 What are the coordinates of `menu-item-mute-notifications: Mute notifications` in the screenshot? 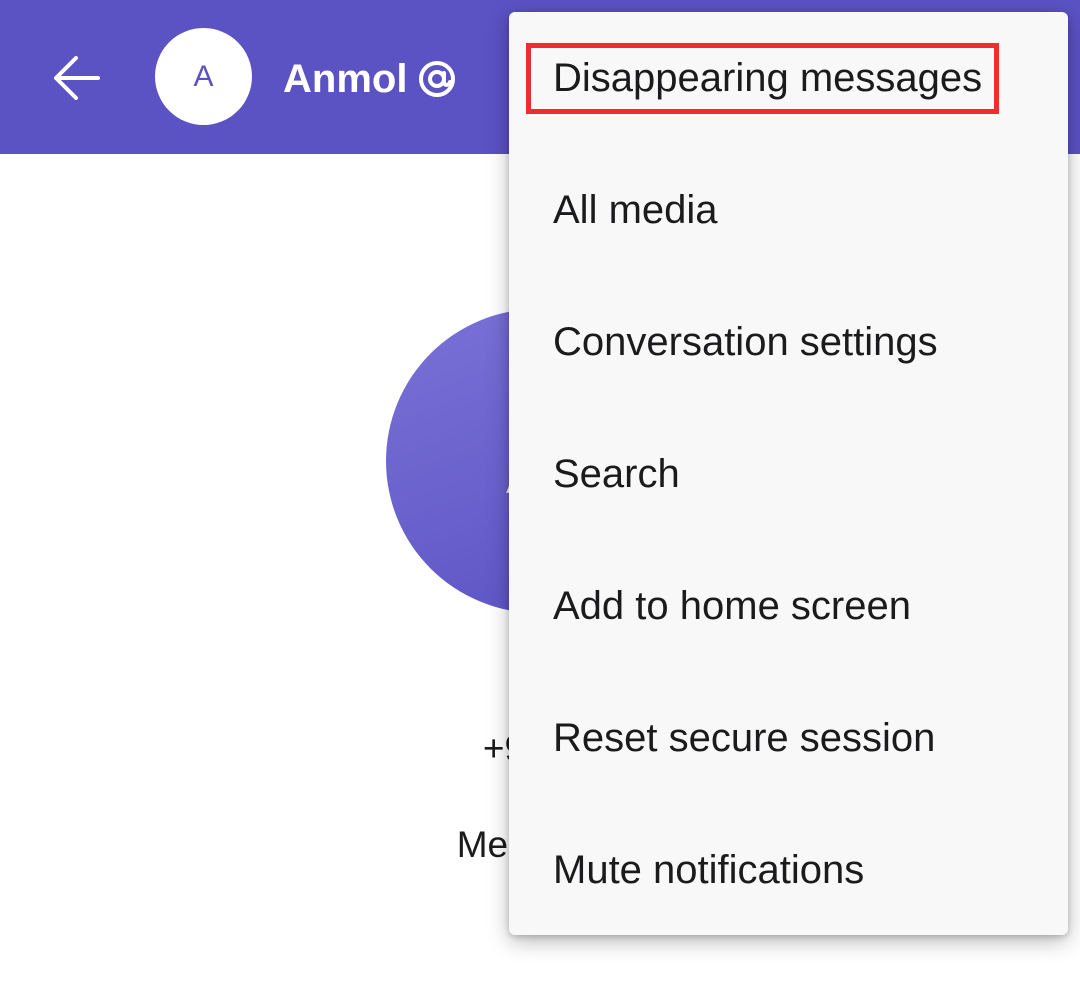 It's located at (788, 870).